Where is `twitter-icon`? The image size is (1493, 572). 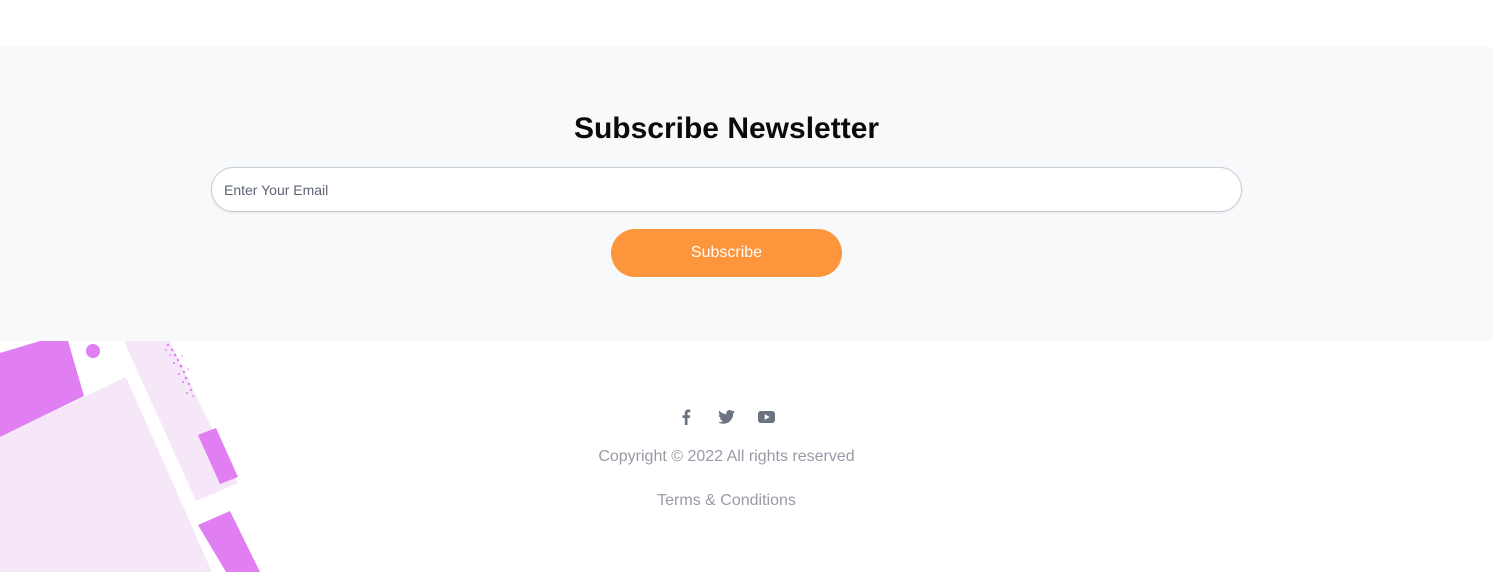 twitter-icon is located at coordinates (726, 417).